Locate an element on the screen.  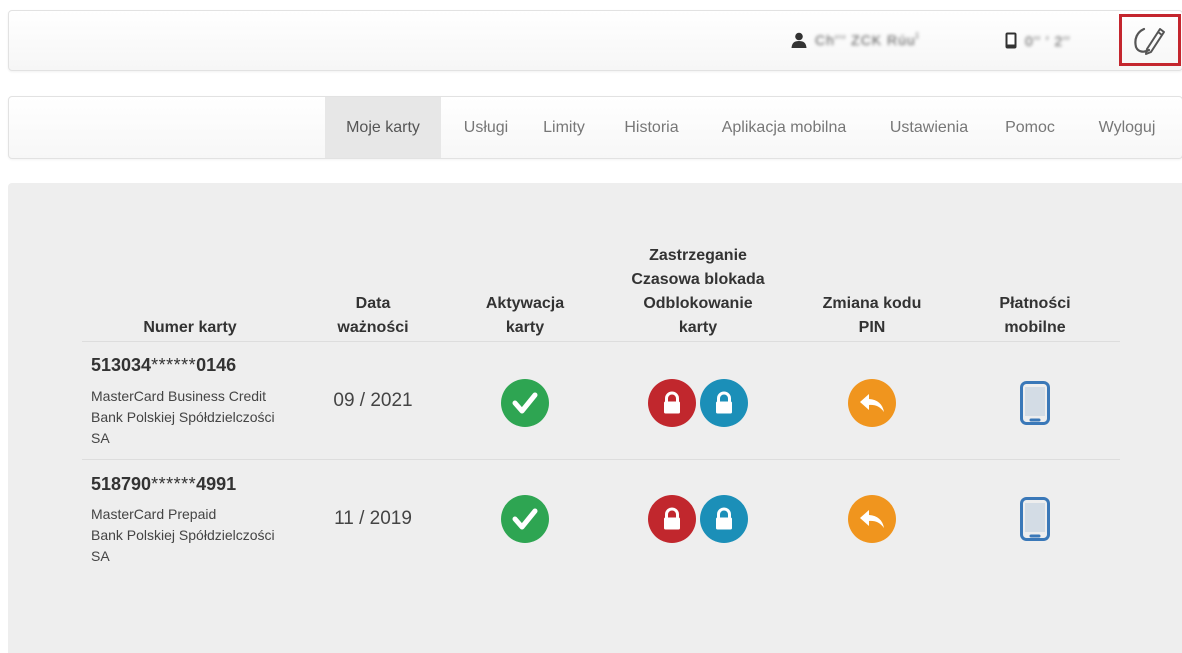
tab-moje-karty: Moje karty is located at coordinates (383, 127).